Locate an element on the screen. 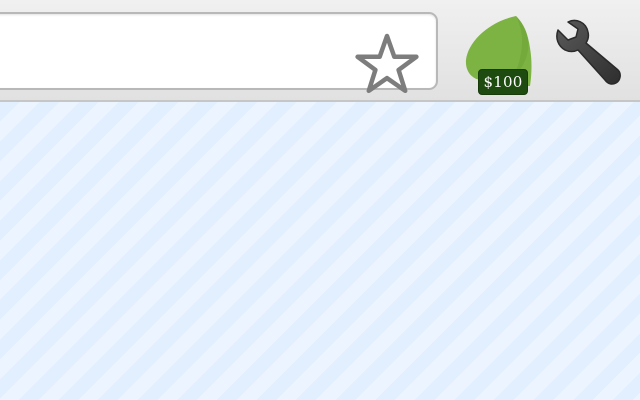 This screenshot has height=400, width=640. extension-badge: $100 is located at coordinates (503, 82).